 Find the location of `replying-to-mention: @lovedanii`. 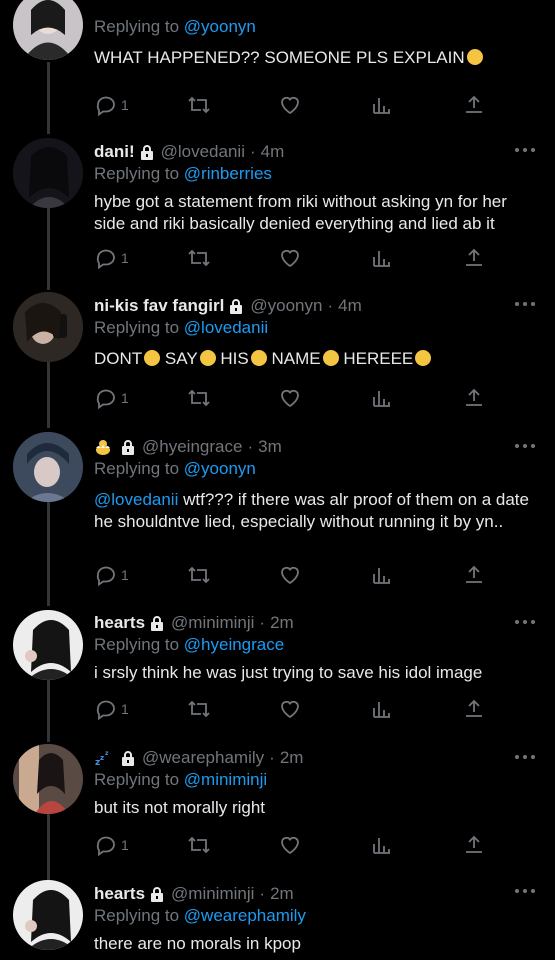

replying-to-mention: @lovedanii is located at coordinates (226, 327).